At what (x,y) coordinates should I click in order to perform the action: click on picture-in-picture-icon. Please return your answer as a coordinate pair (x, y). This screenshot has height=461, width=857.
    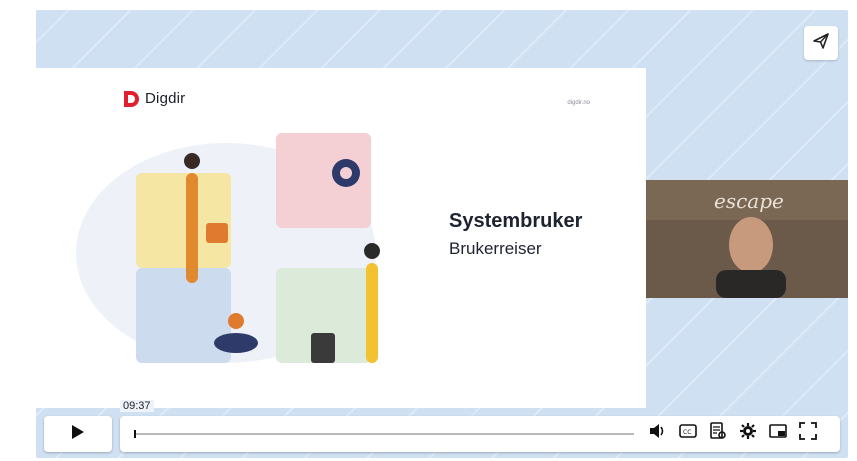
    Looking at the image, I should click on (778, 433).